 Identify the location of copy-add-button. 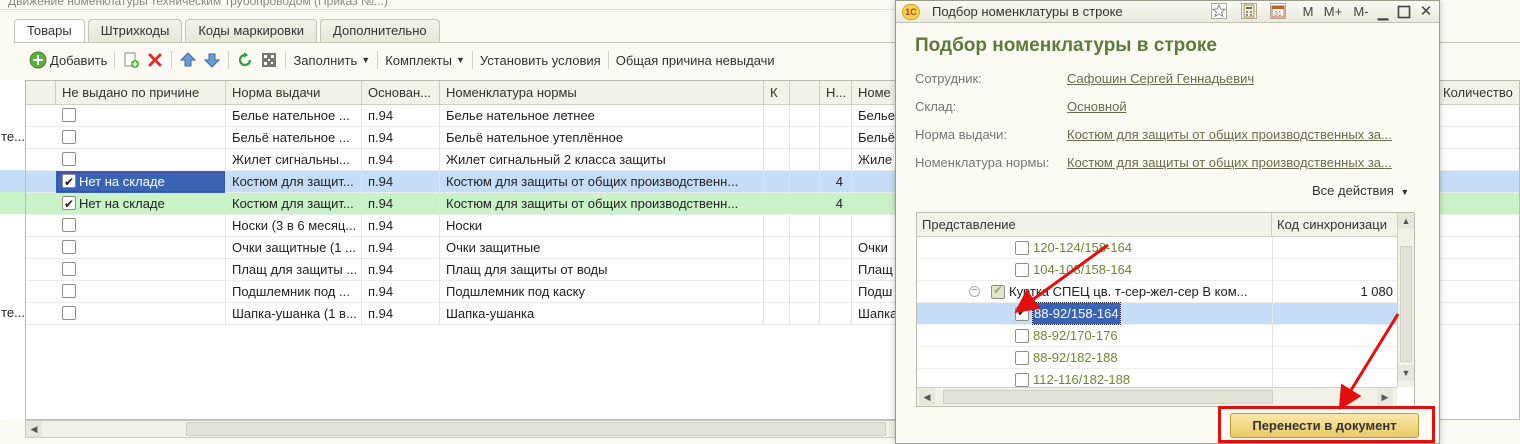
(131, 60).